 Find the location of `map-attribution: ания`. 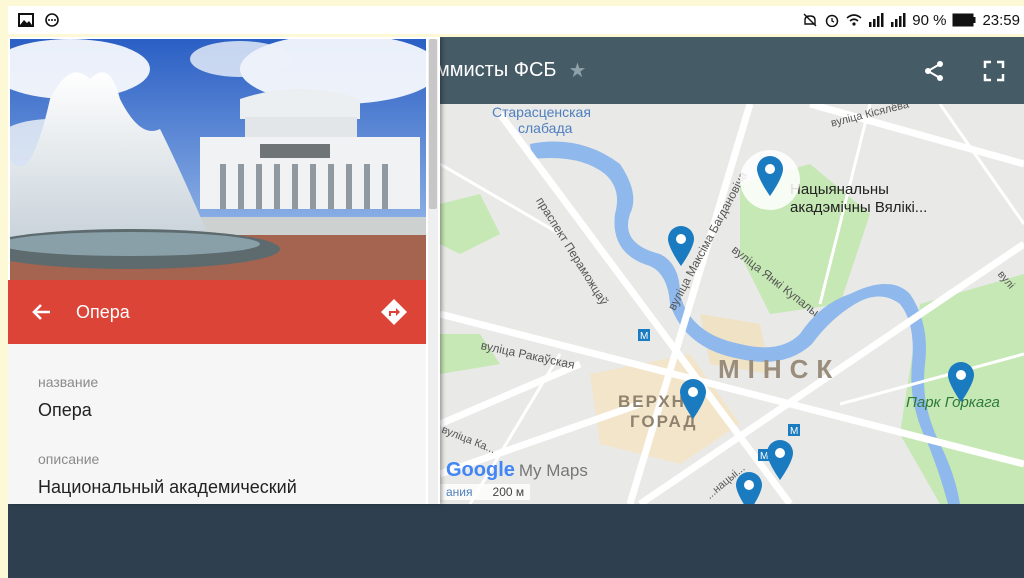

map-attribution: ания is located at coordinates (459, 492).